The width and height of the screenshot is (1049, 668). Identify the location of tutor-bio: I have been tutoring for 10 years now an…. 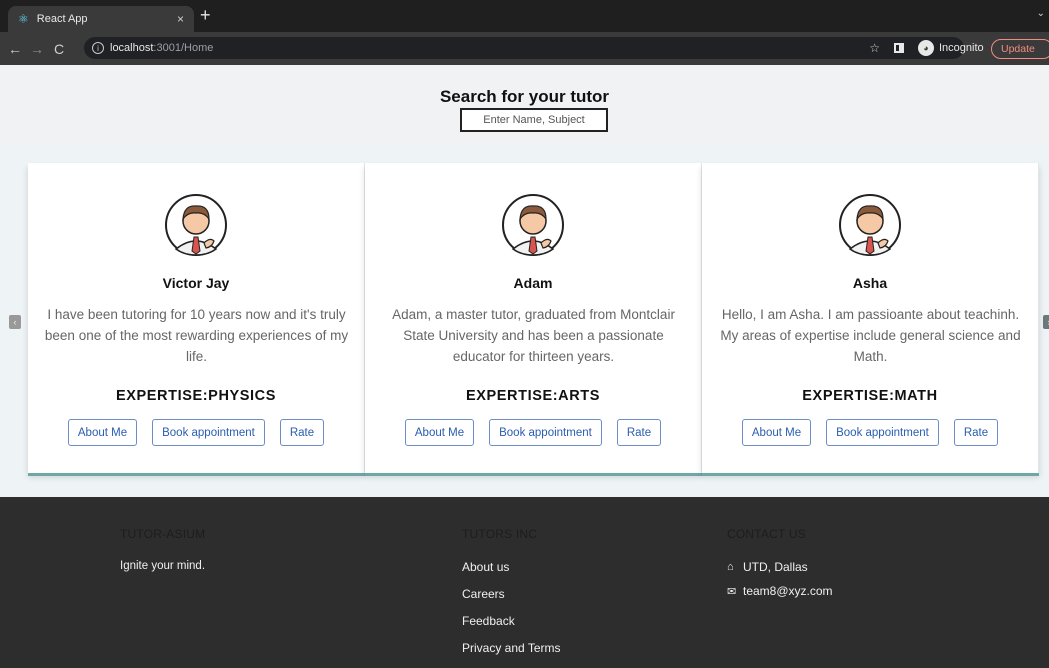
(196, 335).